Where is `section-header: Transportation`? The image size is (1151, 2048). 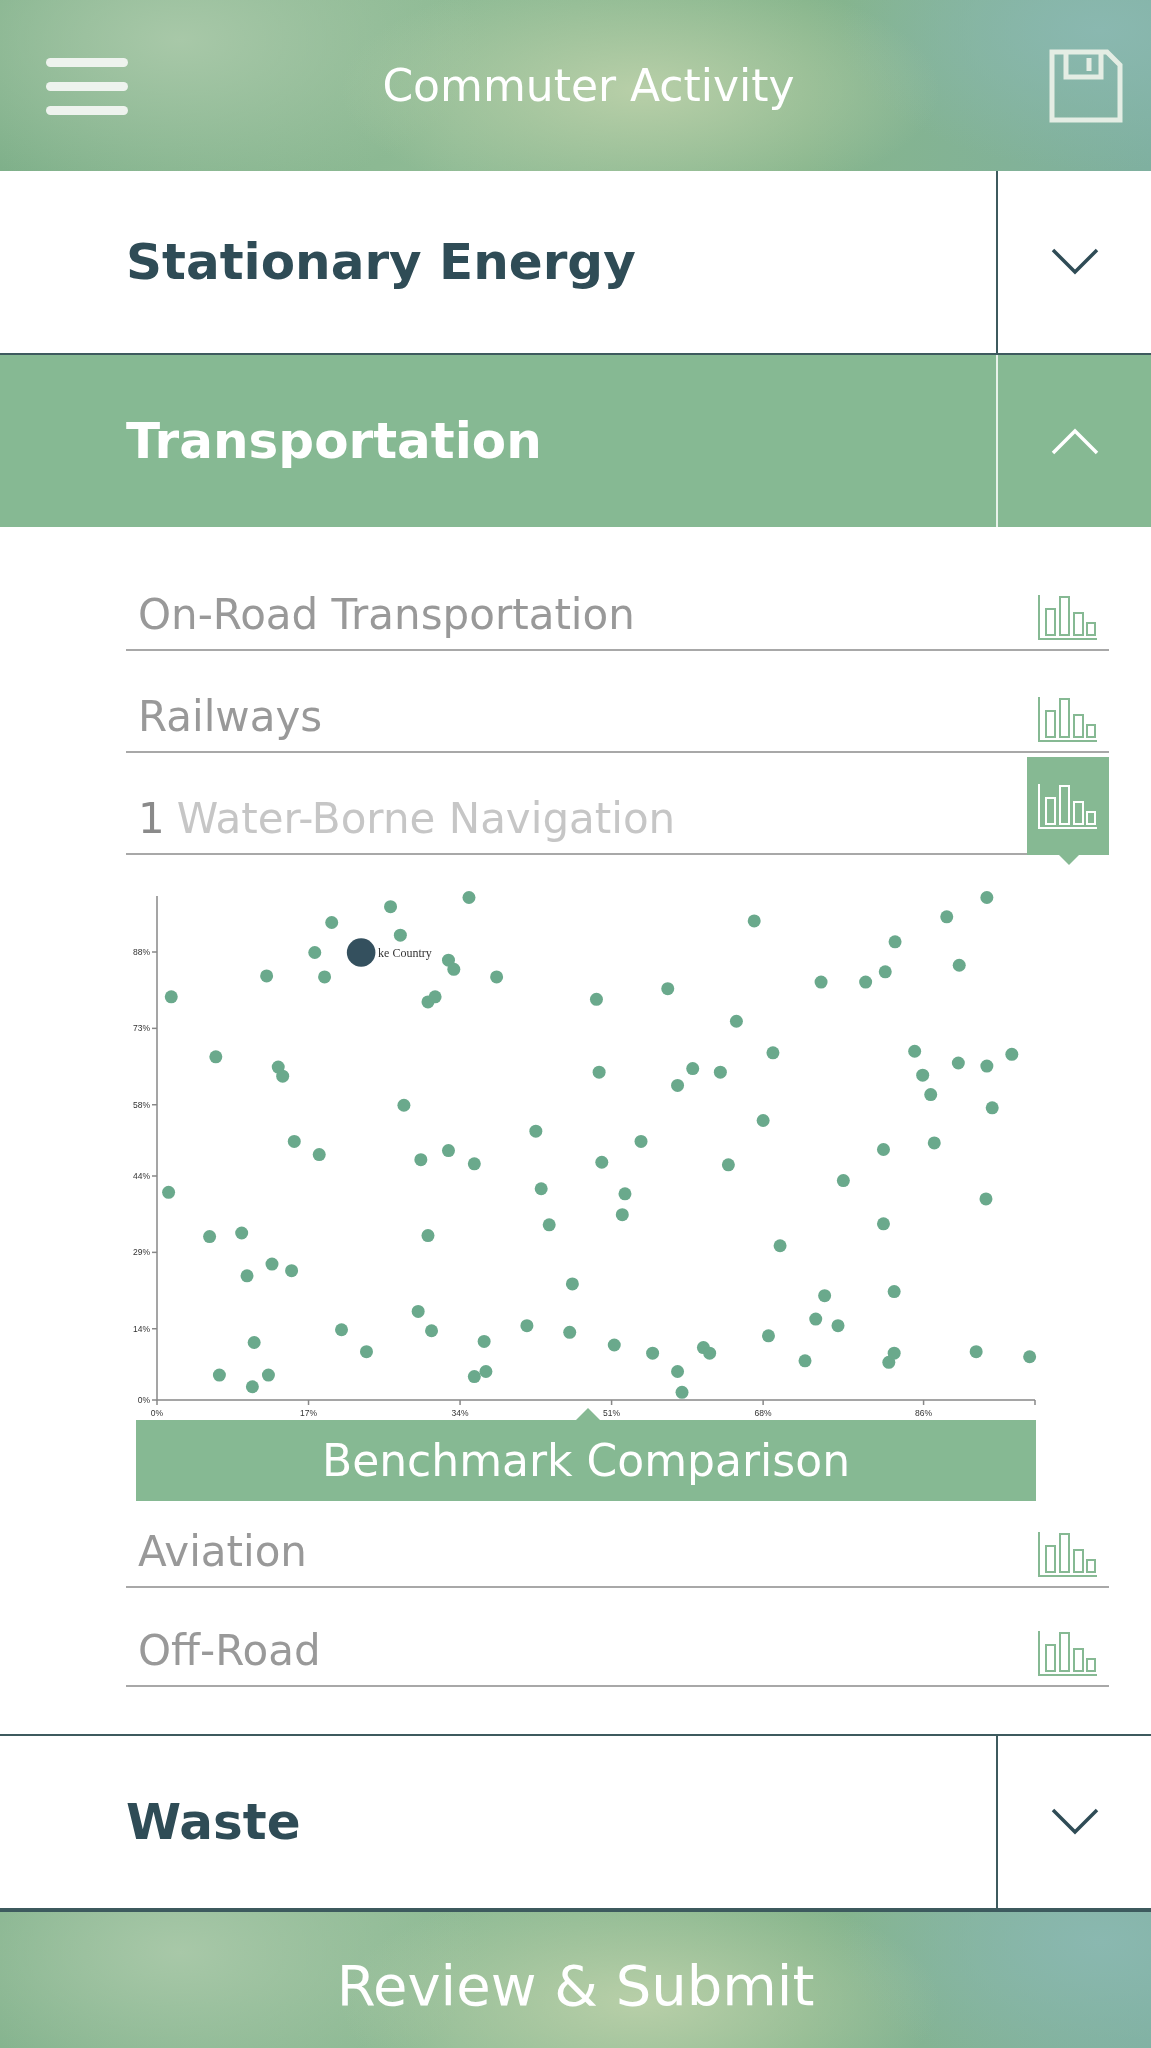 section-header: Transportation is located at coordinates (575, 441).